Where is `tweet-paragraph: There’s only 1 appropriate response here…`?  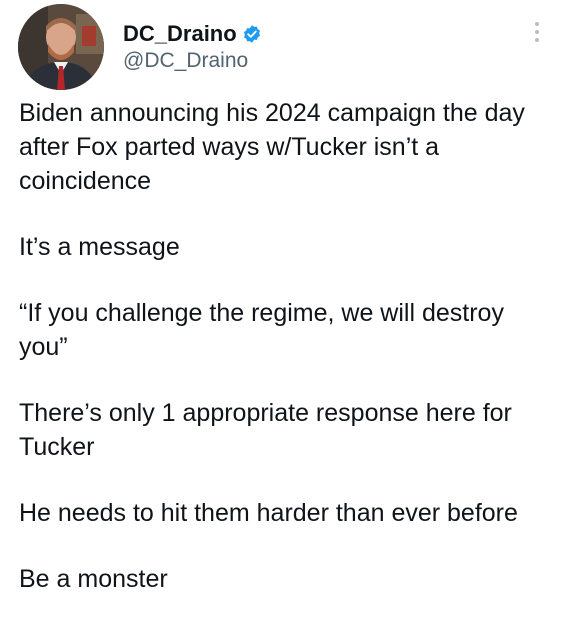
tweet-paragraph: There’s only 1 appropriate response here… is located at coordinates (265, 430).